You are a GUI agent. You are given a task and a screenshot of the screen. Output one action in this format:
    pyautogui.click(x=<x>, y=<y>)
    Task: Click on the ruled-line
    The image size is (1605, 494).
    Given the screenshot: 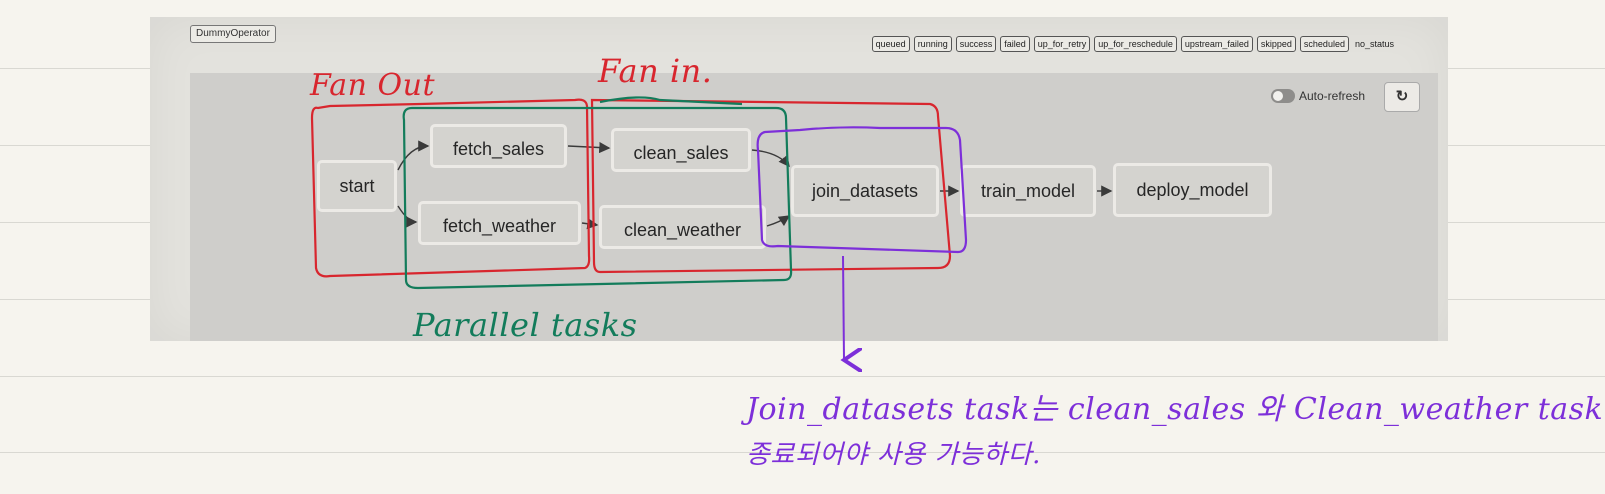 What is the action you would take?
    pyautogui.click(x=802, y=376)
    